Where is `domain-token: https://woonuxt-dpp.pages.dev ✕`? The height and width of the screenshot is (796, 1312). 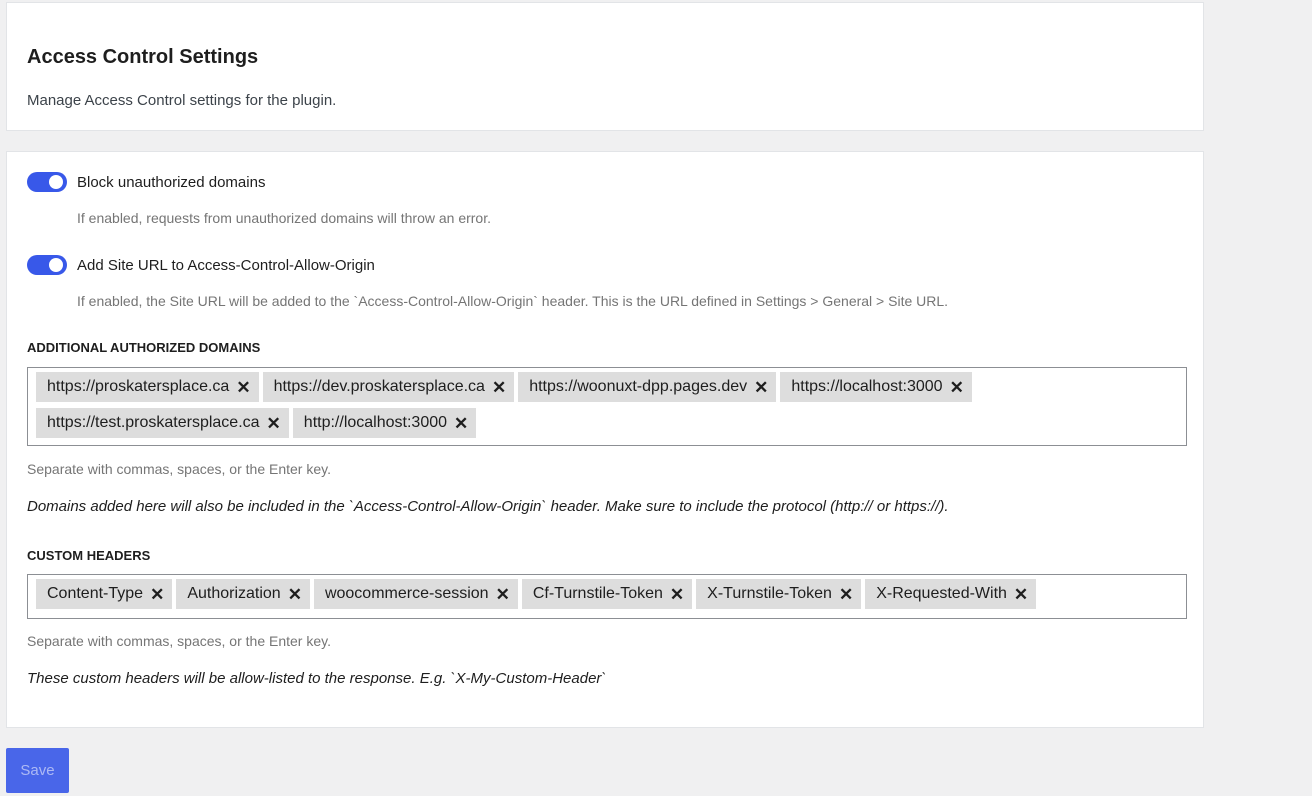
domain-token: https://woonuxt-dpp.pages.dev ✕ is located at coordinates (647, 387).